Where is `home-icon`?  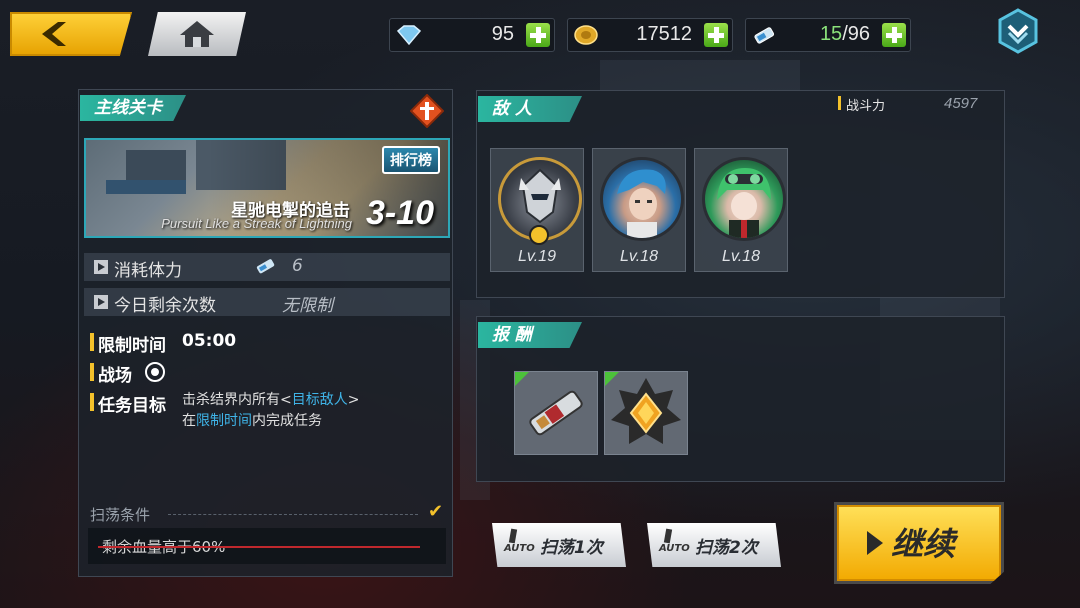 home-icon is located at coordinates (197, 34).